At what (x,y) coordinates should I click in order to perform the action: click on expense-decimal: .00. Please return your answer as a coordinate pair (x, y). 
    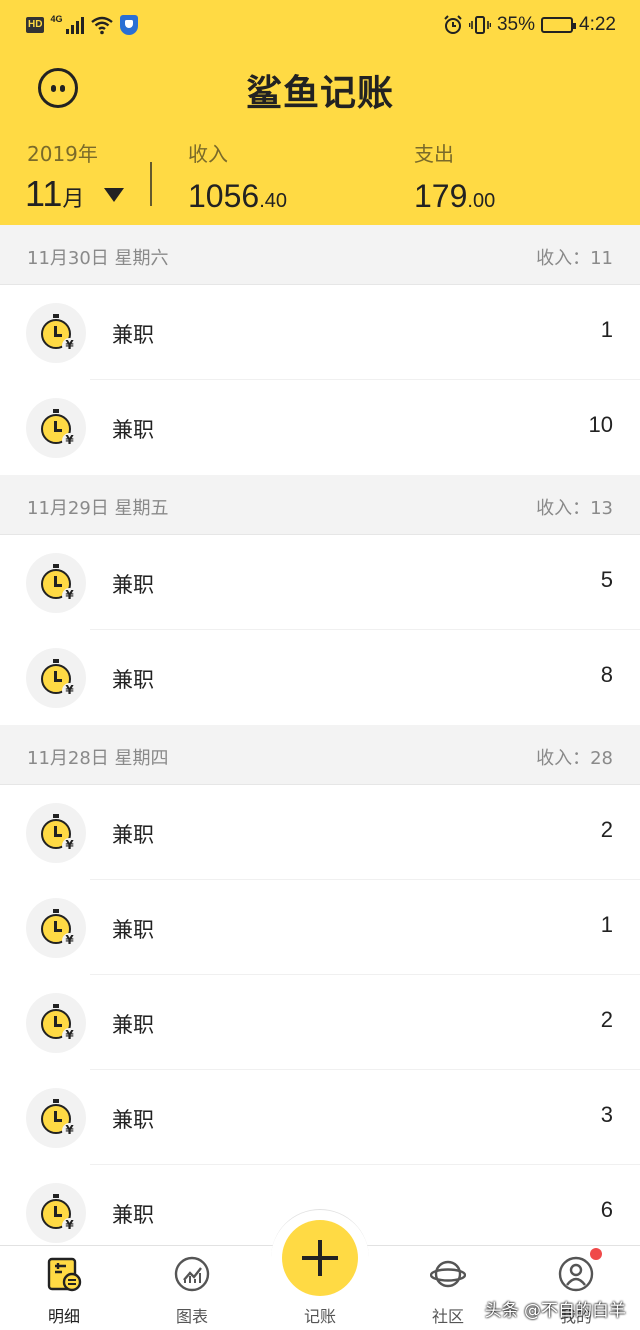
    Looking at the image, I should click on (481, 201).